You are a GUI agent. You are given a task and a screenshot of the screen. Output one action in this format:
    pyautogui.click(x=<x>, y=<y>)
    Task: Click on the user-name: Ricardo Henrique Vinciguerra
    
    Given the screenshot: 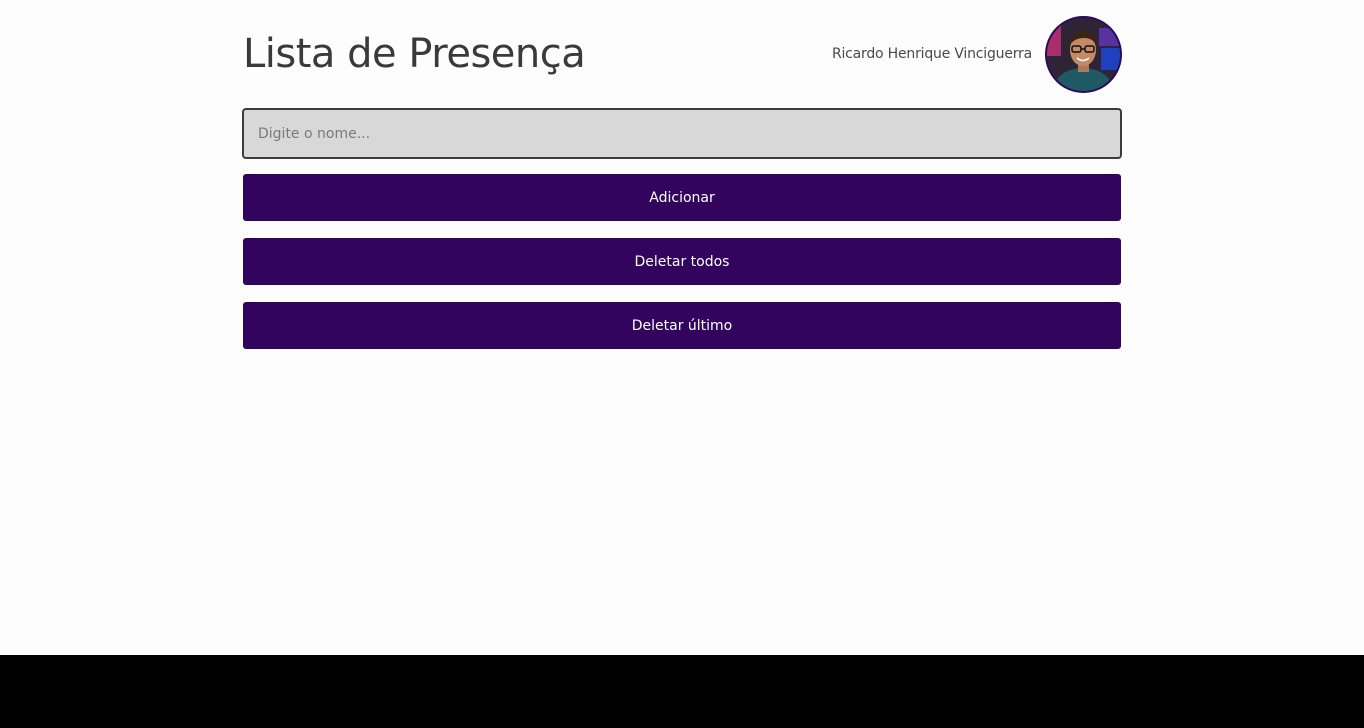 What is the action you would take?
    pyautogui.click(x=931, y=54)
    